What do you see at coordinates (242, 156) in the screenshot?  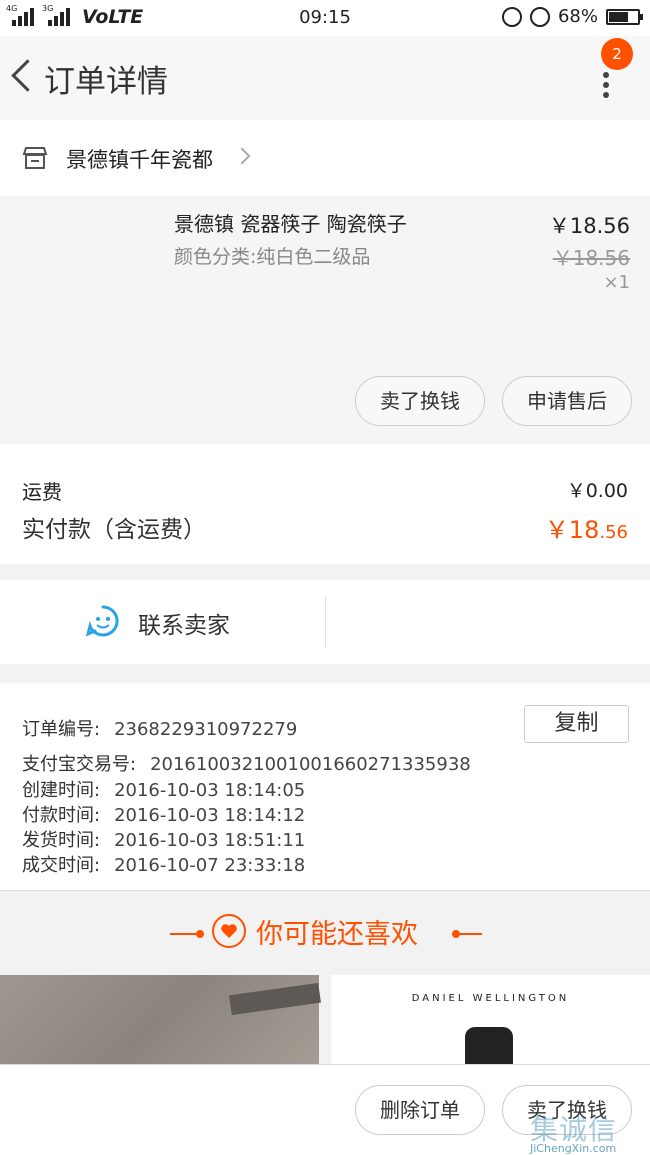 I see `chevron-right-icon` at bounding box center [242, 156].